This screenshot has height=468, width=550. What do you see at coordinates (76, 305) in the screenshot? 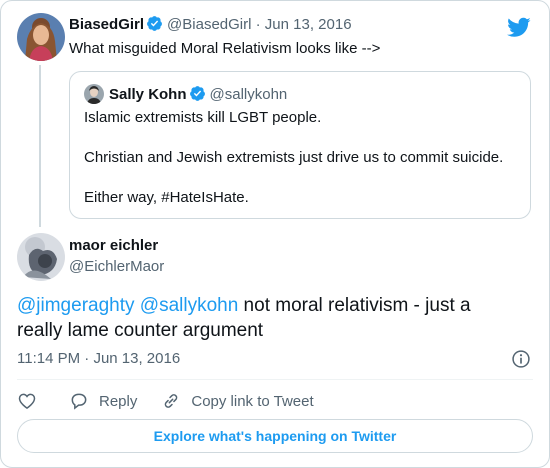
I see `mention-jimgeraghty: @jimgeraghty` at bounding box center [76, 305].